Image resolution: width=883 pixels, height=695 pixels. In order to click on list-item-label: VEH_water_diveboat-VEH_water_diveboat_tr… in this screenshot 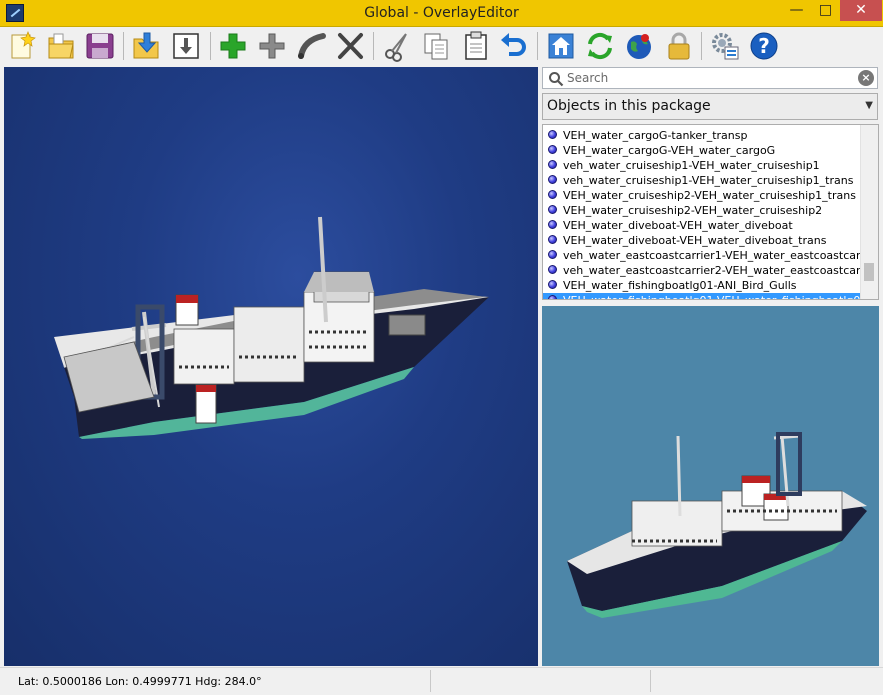, I will do `click(695, 240)`.